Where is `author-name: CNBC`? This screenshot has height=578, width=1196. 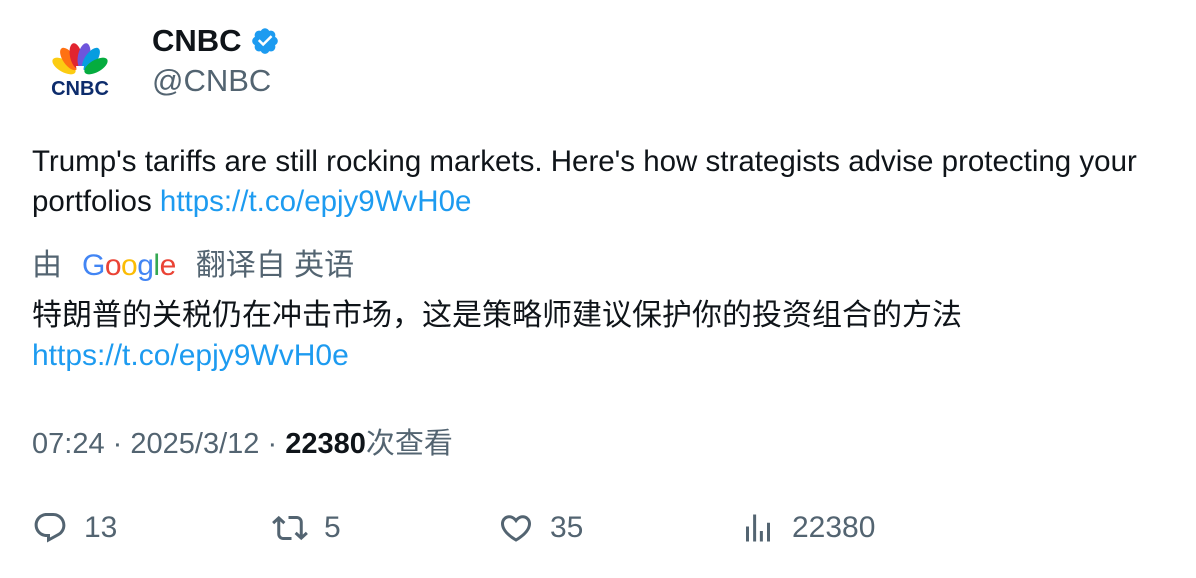 author-name: CNBC is located at coordinates (197, 41).